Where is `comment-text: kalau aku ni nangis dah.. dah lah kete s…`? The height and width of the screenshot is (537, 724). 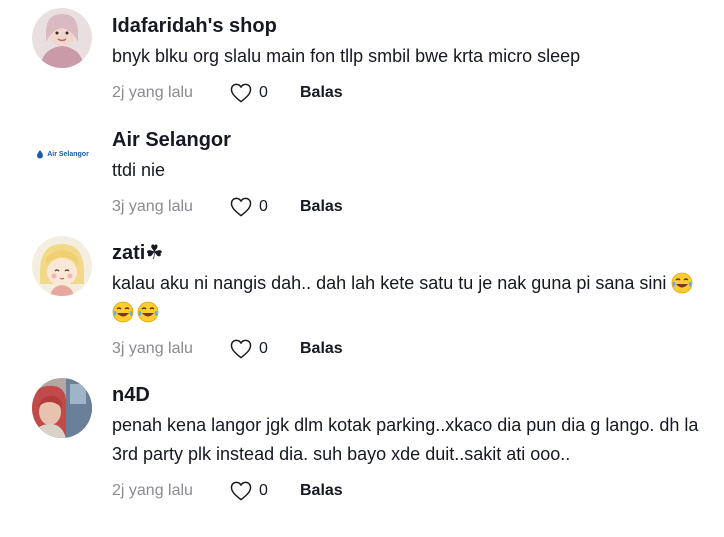 comment-text: kalau aku ni nangis dah.. dah lah kete s… is located at coordinates (408, 298).